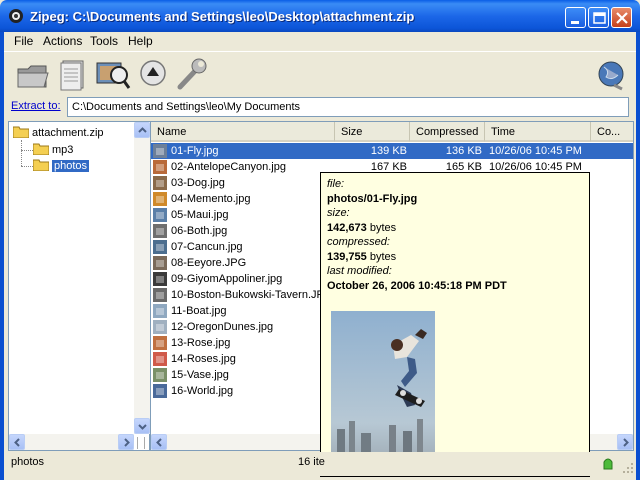  I want to click on tree-item-mp3: mp3, so click(53, 150).